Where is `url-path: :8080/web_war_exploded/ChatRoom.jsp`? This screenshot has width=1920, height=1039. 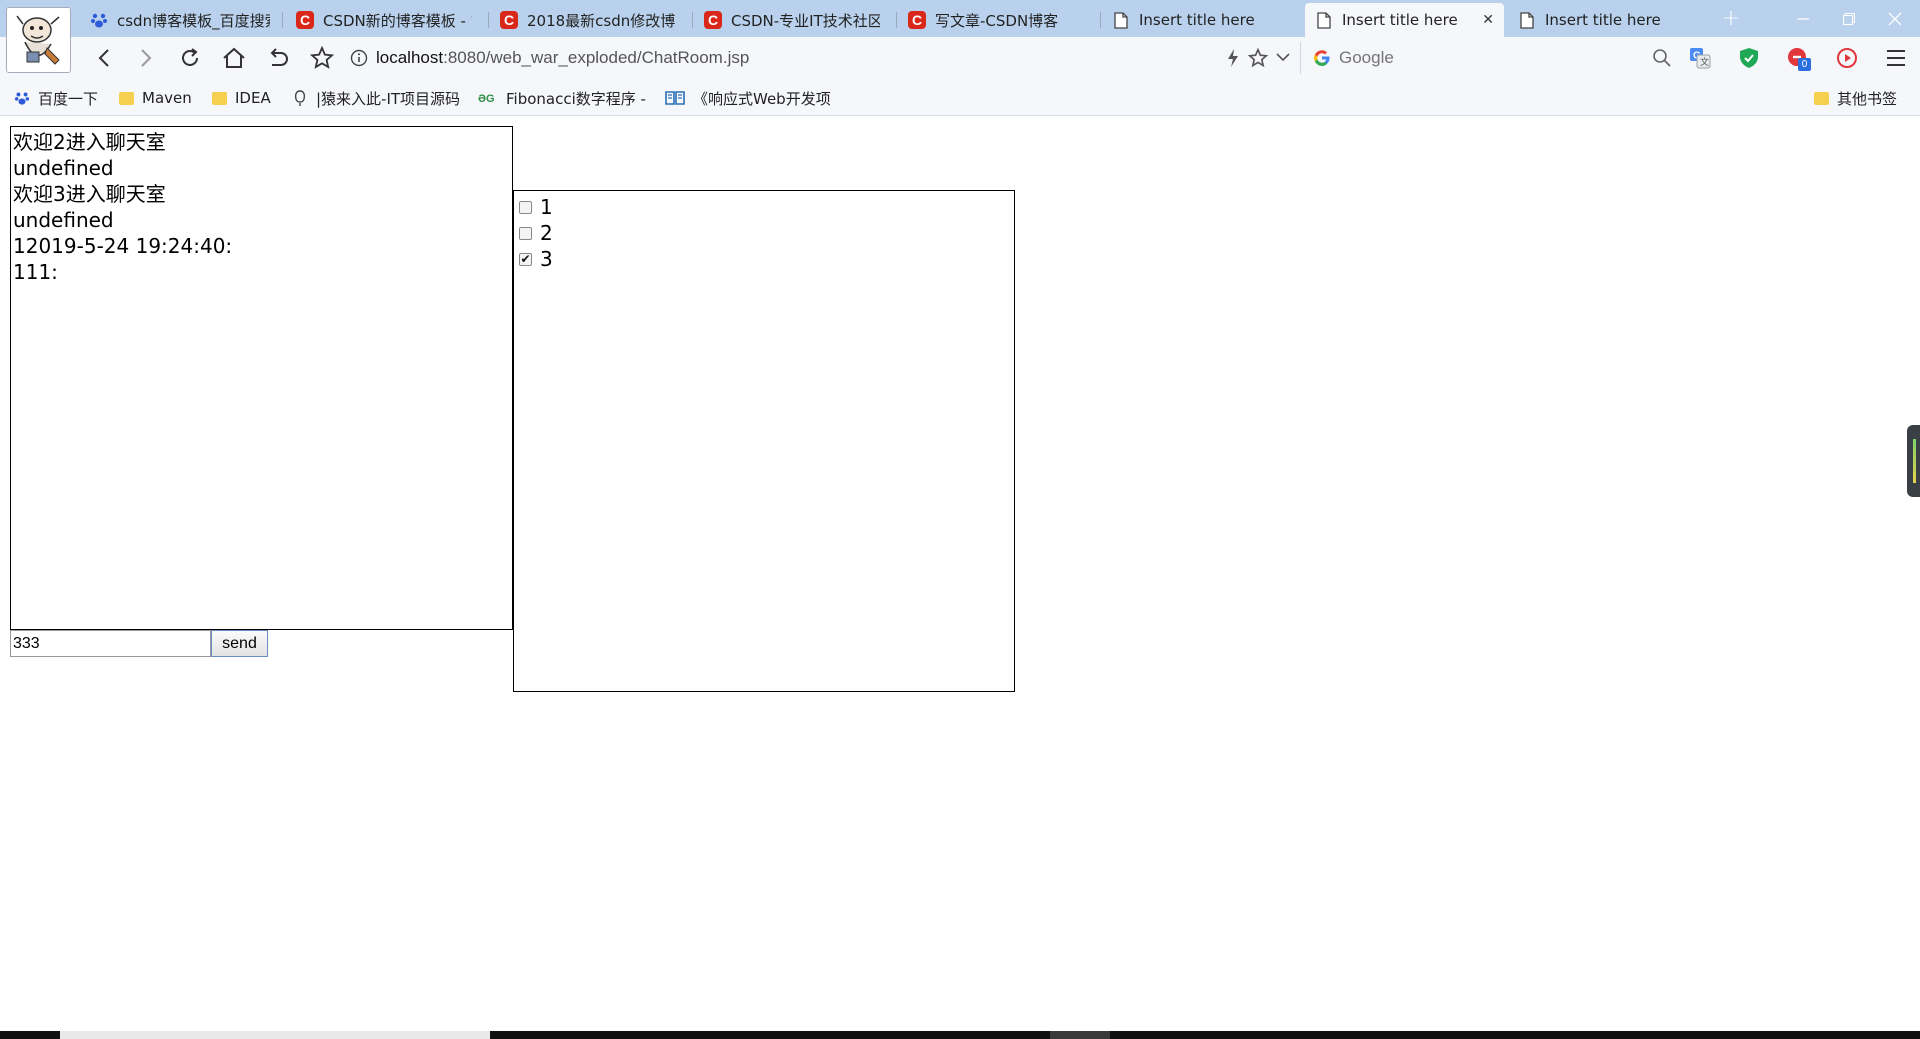 url-path: :8080/web_war_exploded/ChatRoom.jsp is located at coordinates (596, 57).